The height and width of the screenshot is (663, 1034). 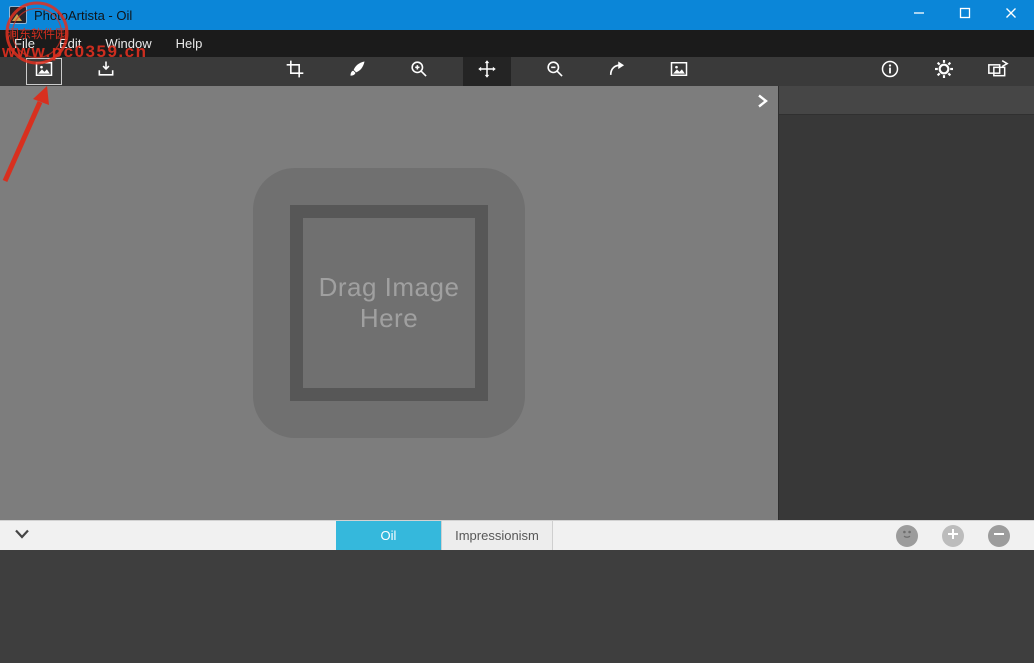 I want to click on minimize-icon, so click(x=919, y=15).